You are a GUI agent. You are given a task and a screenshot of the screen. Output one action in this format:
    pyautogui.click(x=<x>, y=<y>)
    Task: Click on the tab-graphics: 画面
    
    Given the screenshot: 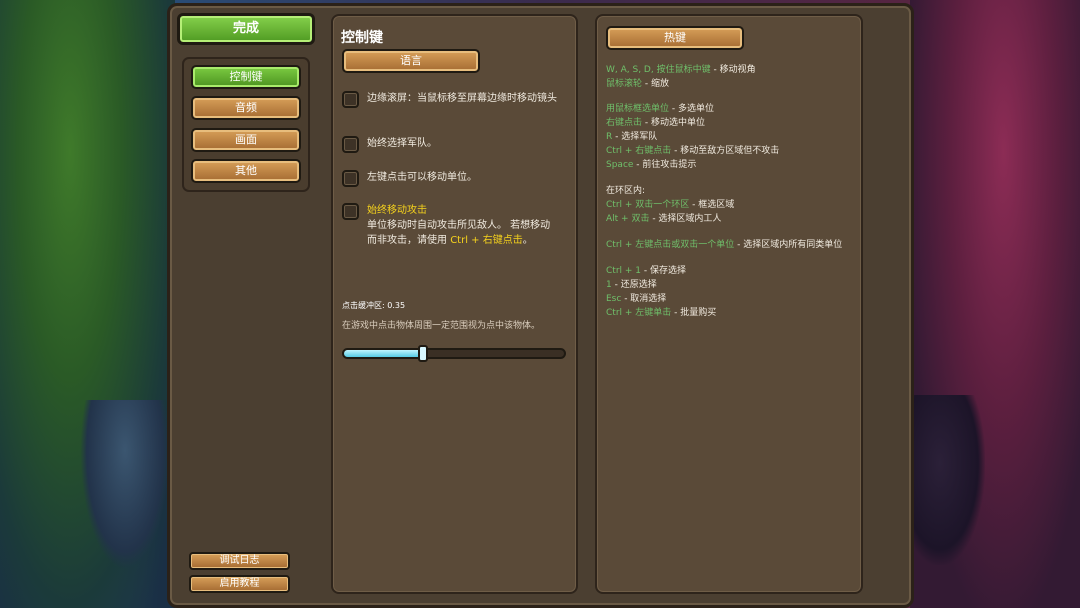 What is the action you would take?
    pyautogui.click(x=246, y=140)
    